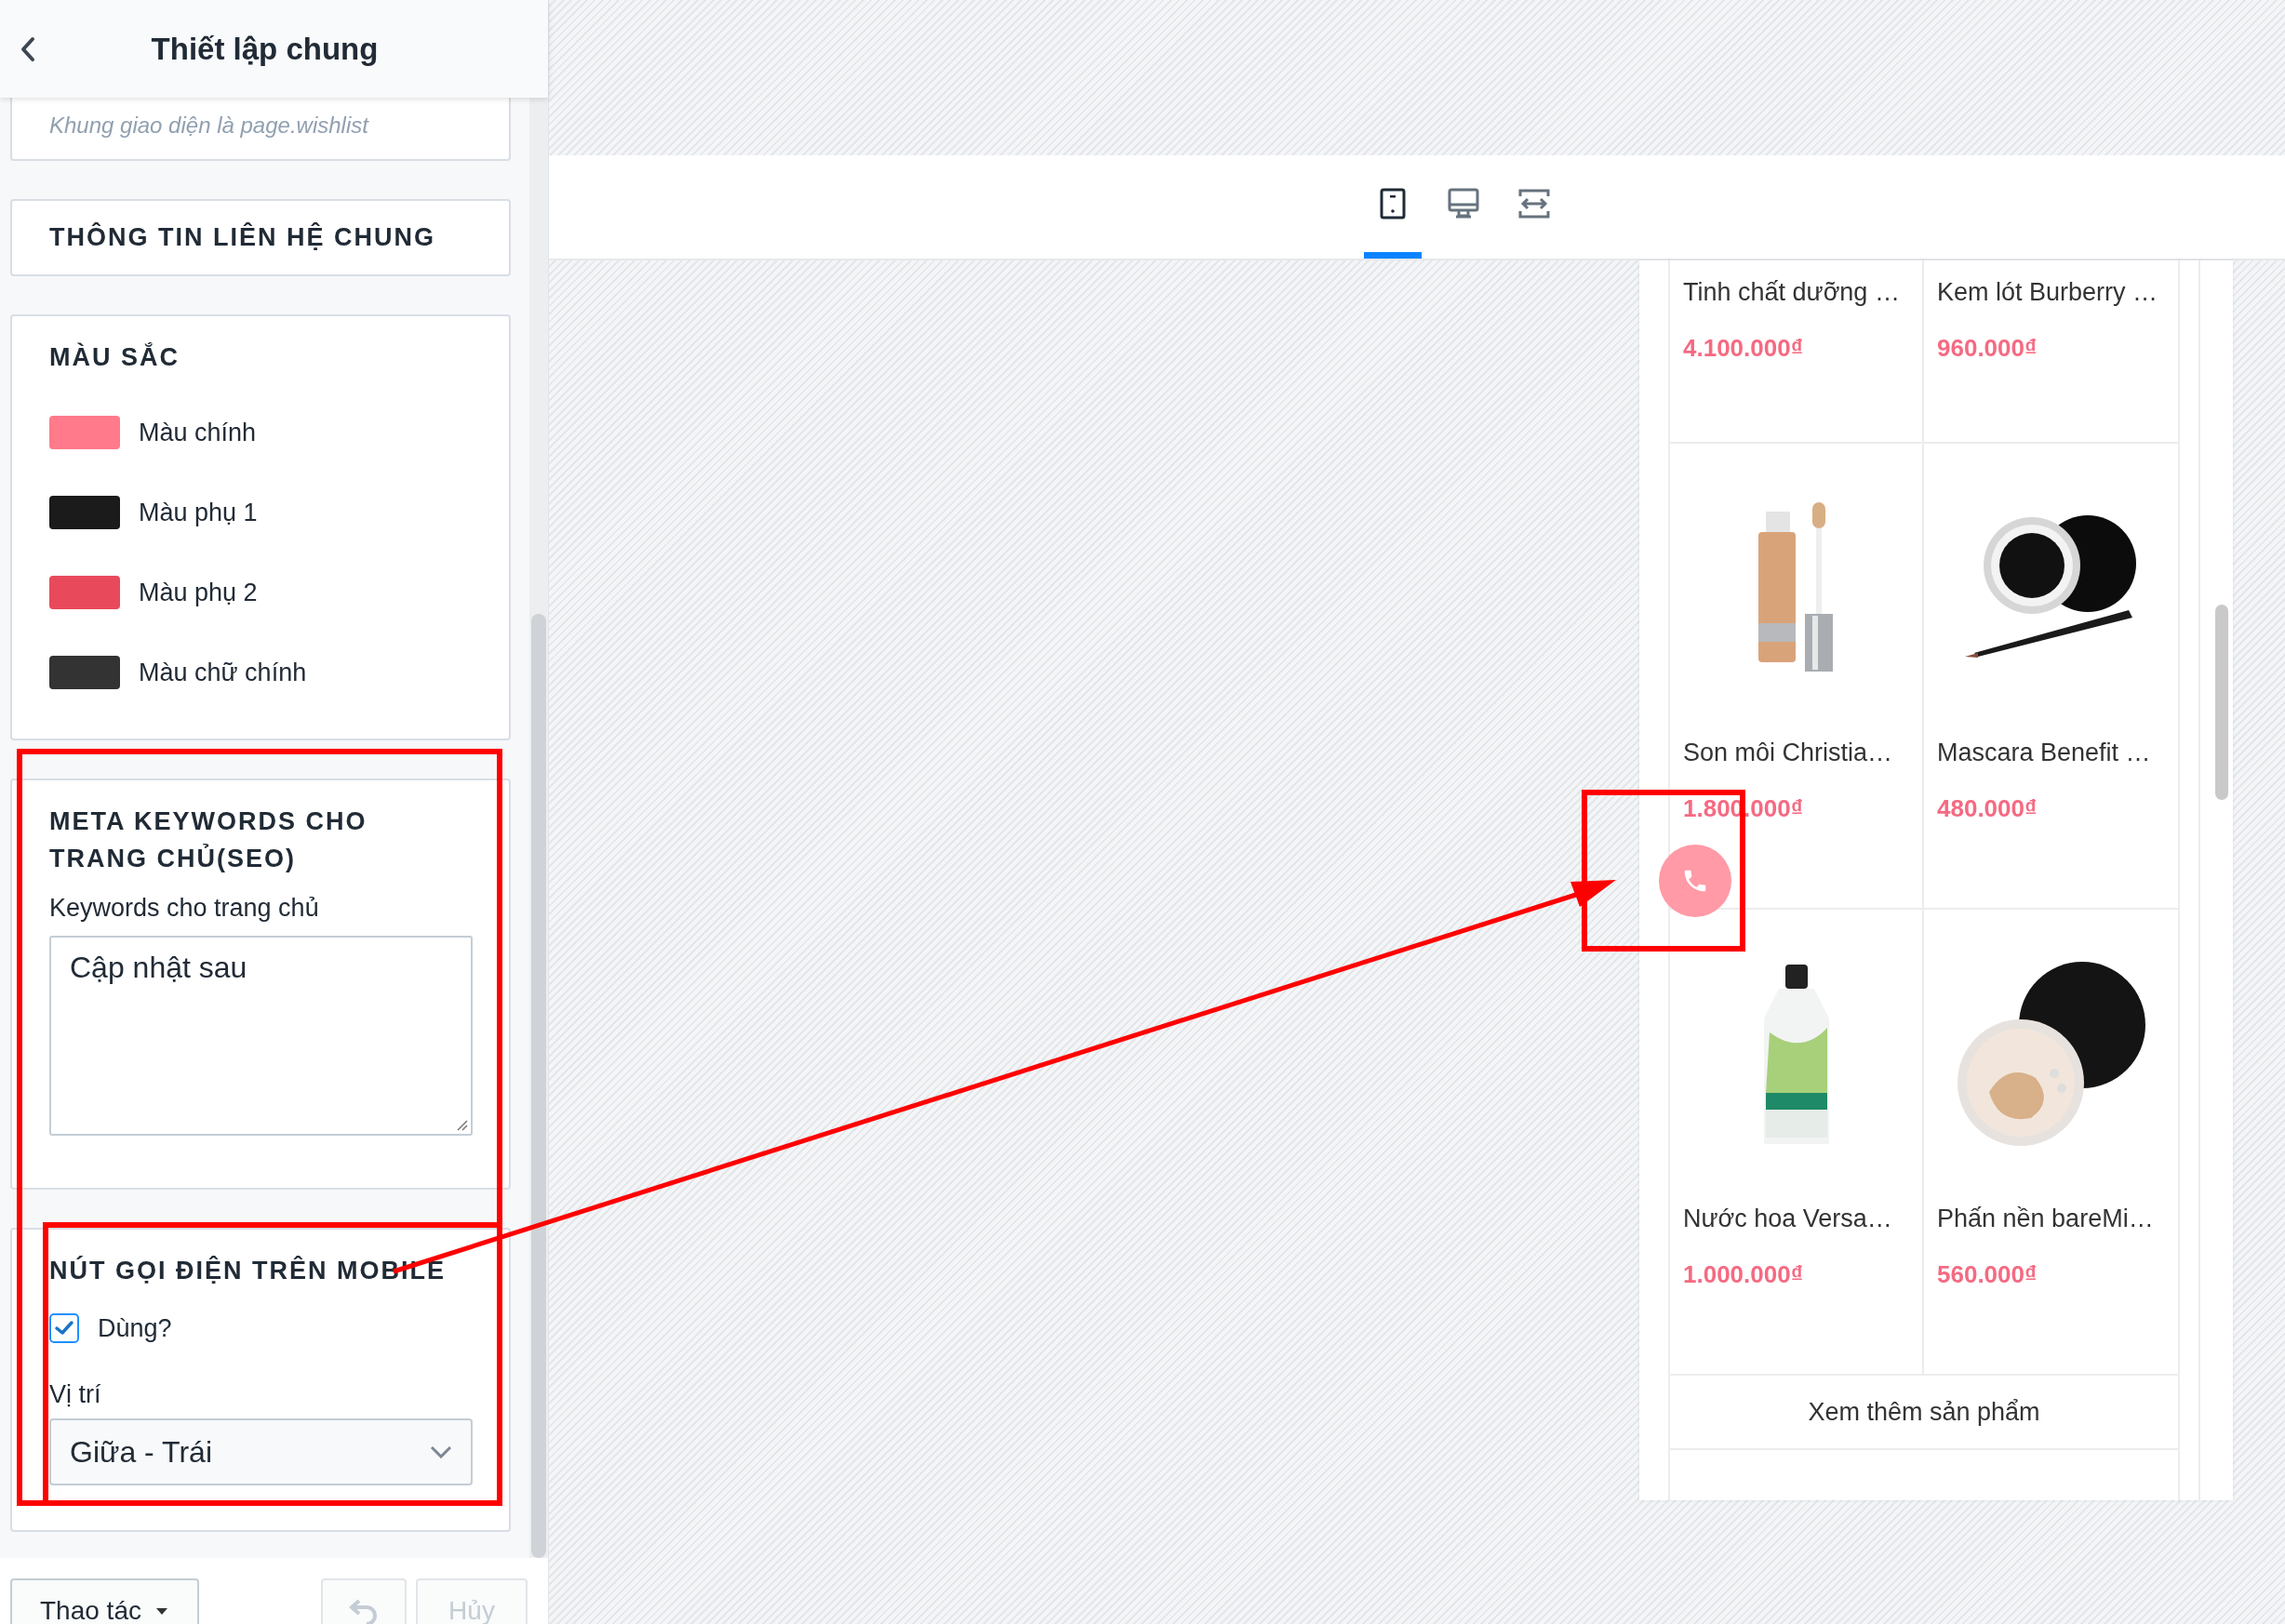  What do you see at coordinates (135, 1328) in the screenshot?
I see `checkbox-label: Dùng?` at bounding box center [135, 1328].